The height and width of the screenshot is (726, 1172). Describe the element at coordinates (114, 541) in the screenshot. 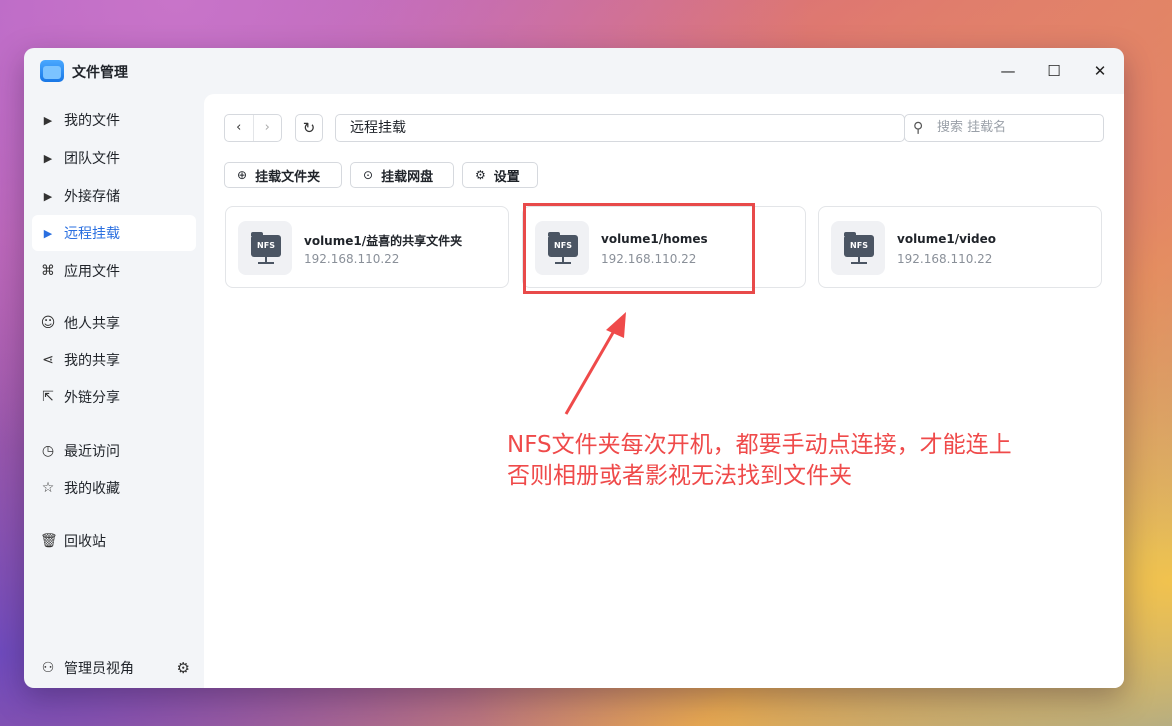

I see `sidebar-item-recycle-bin: 🗑 回收站` at that location.